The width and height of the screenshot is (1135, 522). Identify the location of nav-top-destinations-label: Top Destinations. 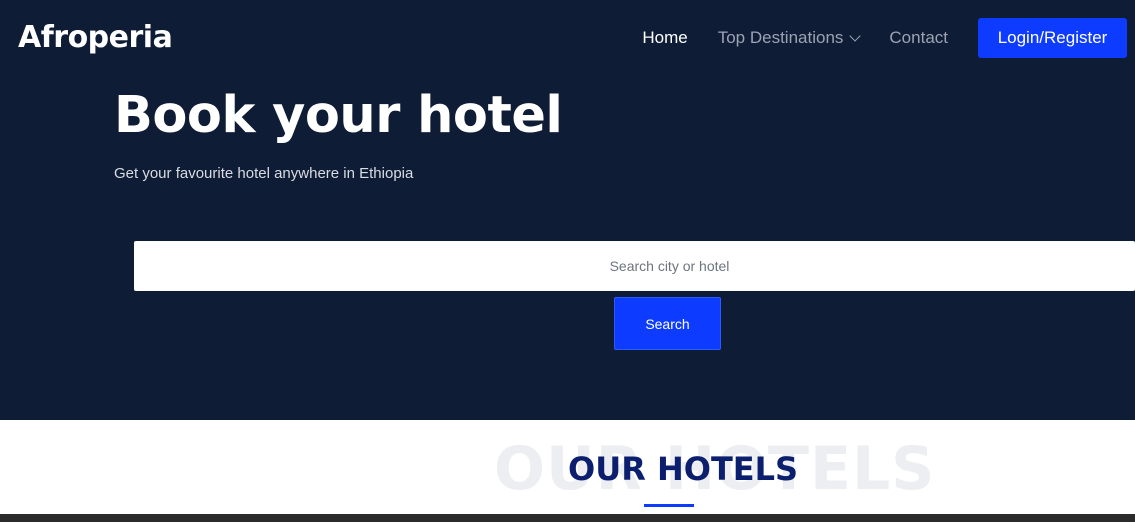
(780, 37).